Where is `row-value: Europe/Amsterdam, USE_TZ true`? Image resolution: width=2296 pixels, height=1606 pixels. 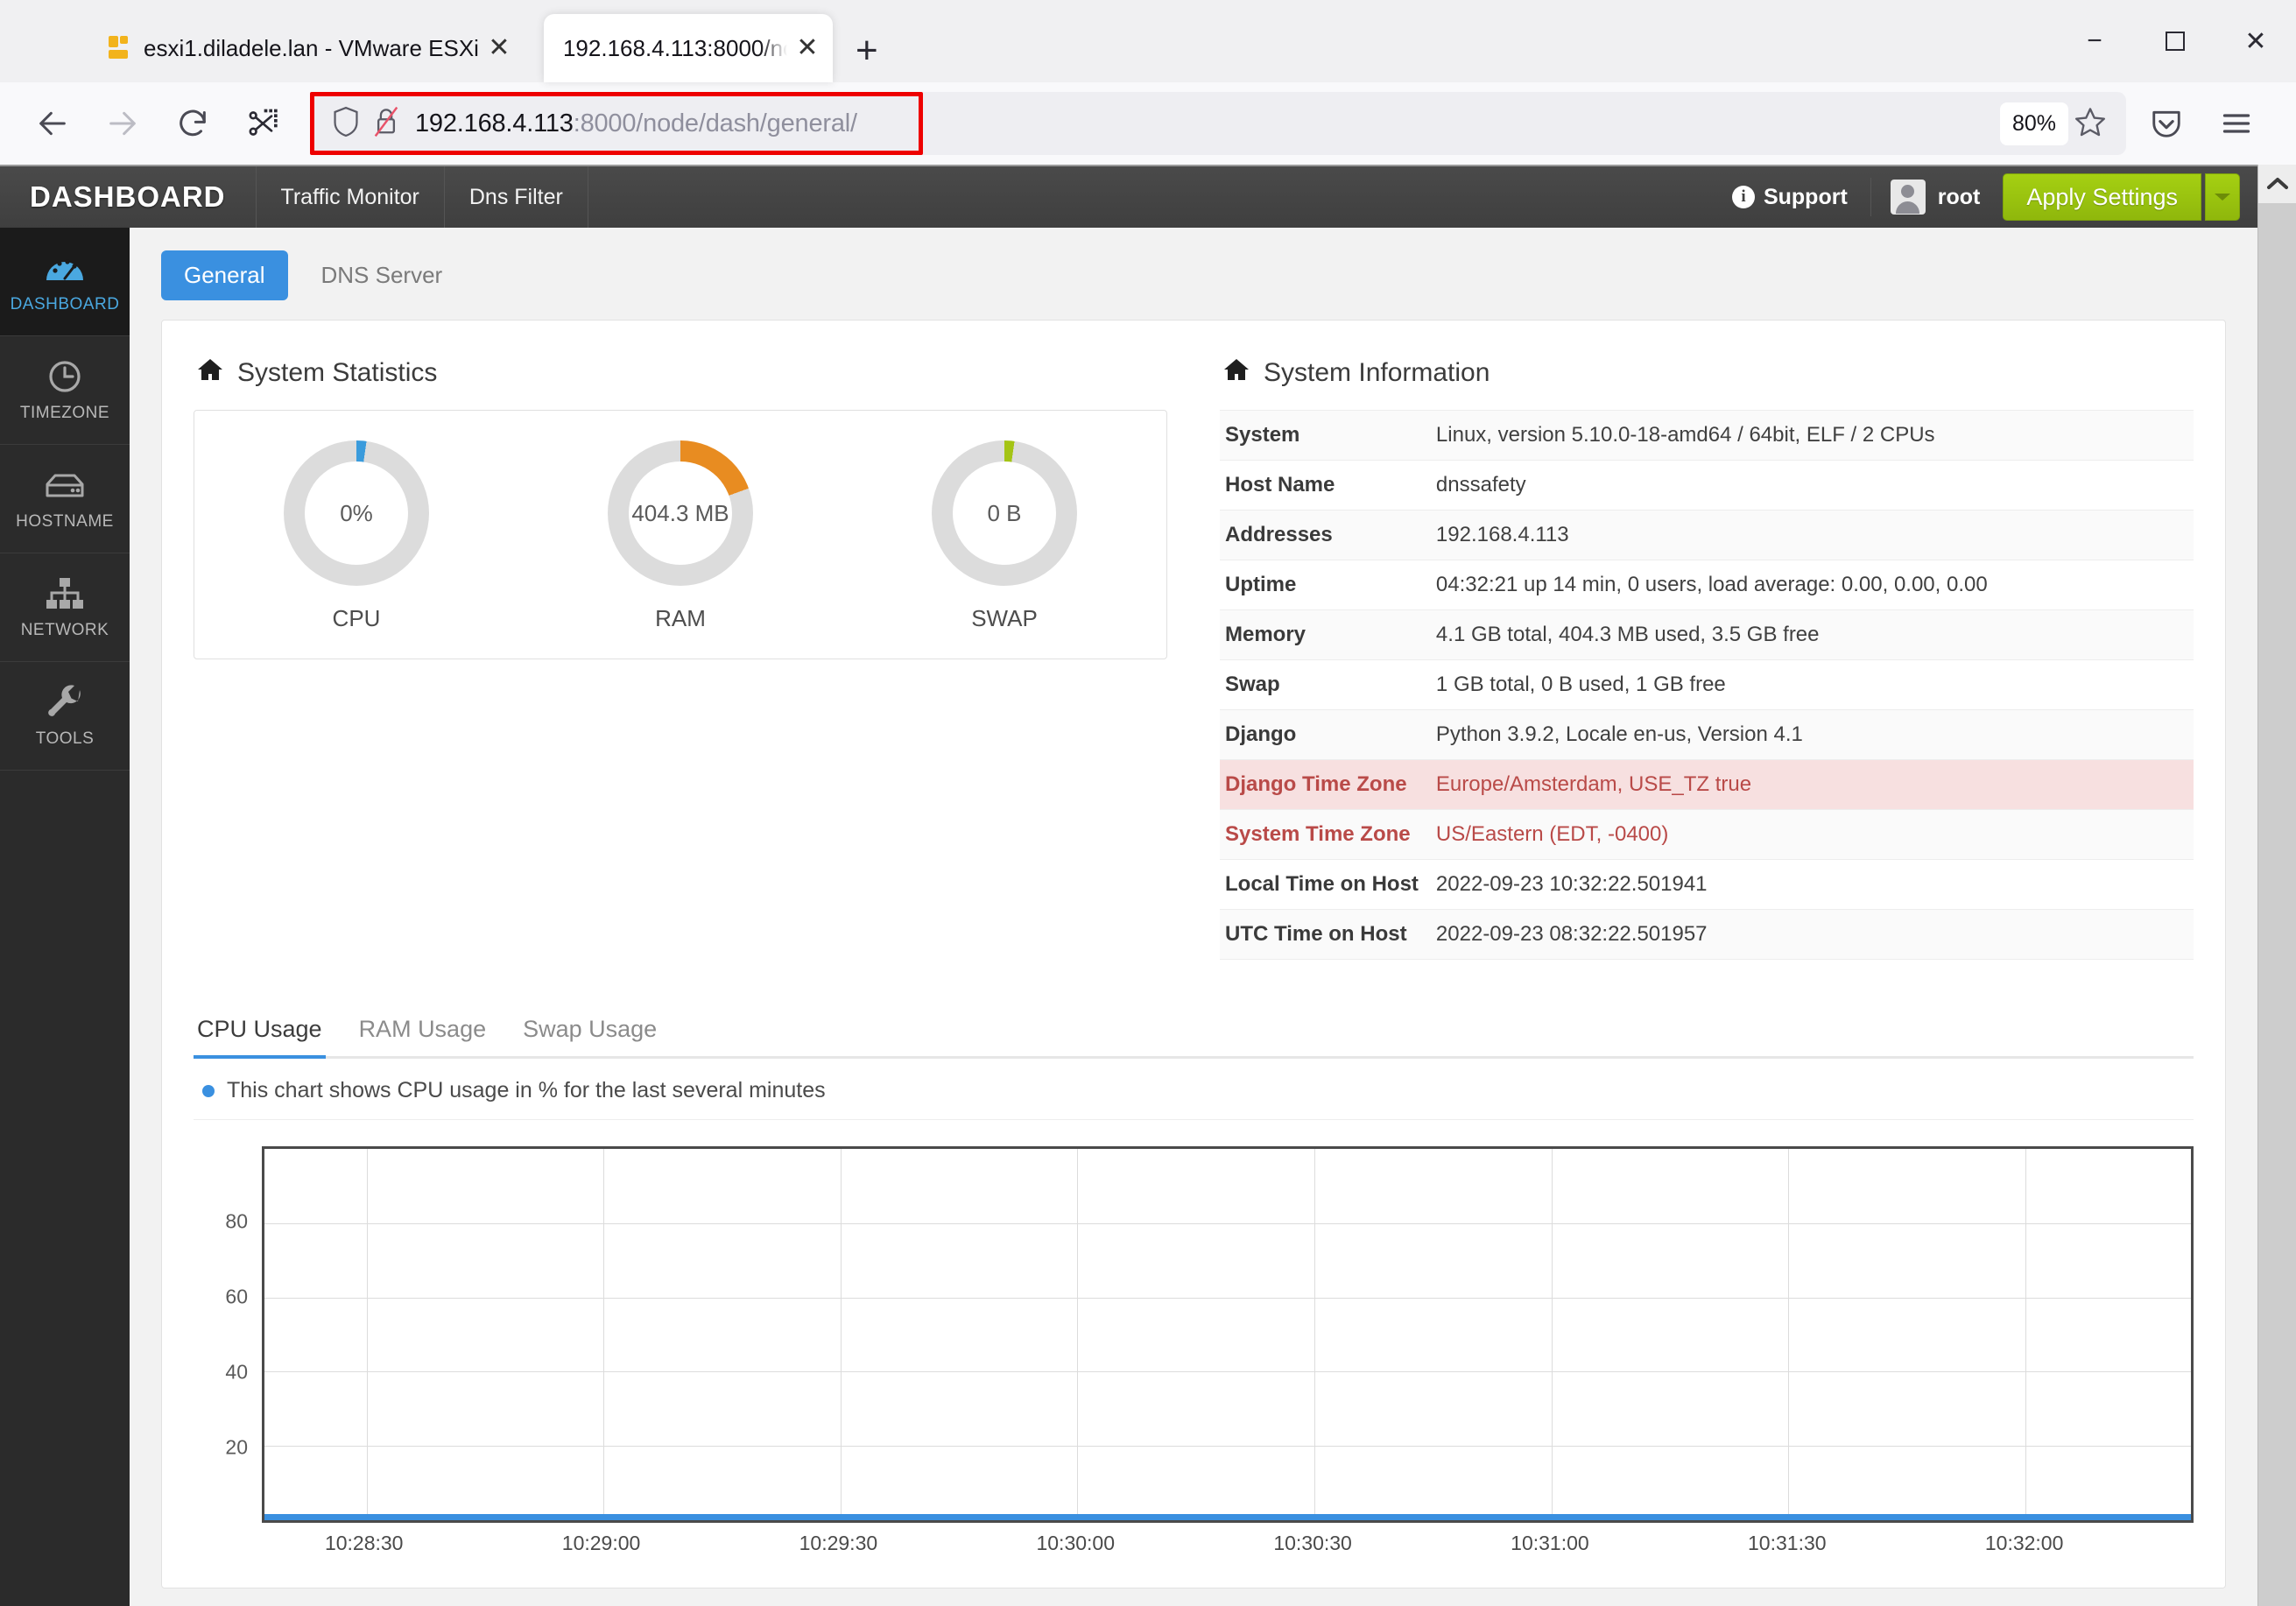
row-value: Europe/Amsterdam, USE_TZ true is located at coordinates (1593, 784).